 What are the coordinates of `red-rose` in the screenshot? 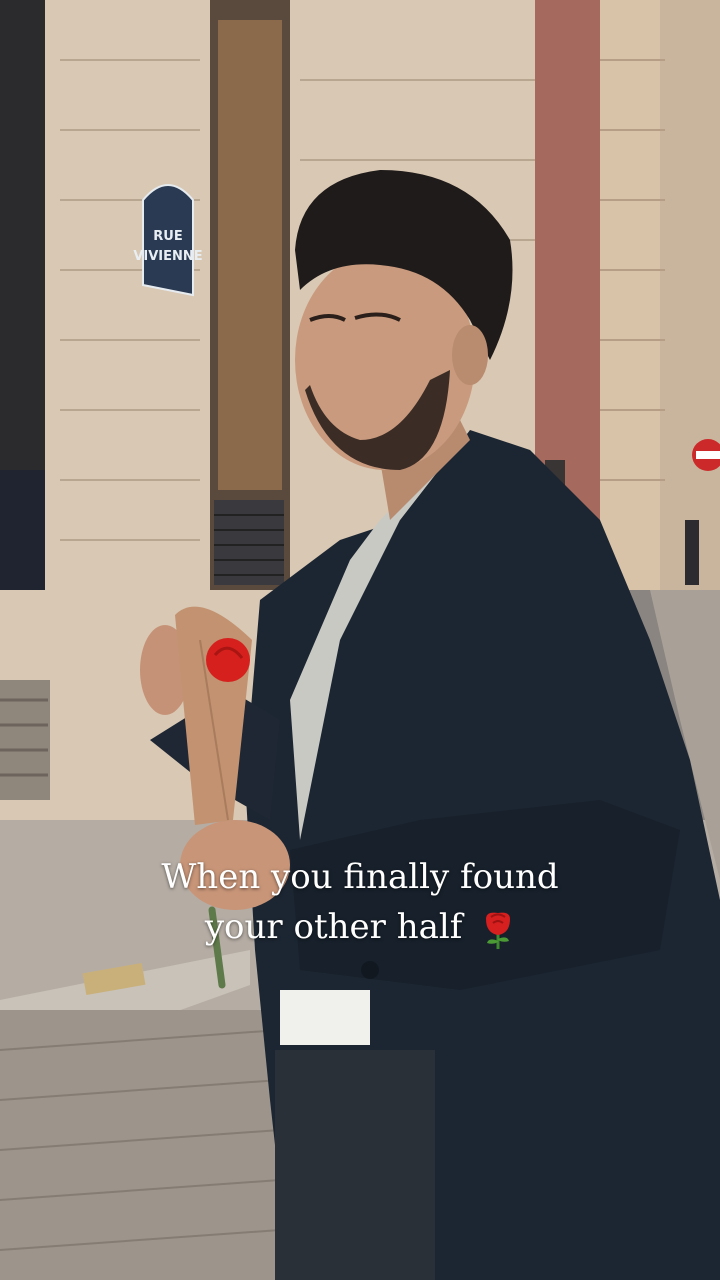 It's located at (228, 660).